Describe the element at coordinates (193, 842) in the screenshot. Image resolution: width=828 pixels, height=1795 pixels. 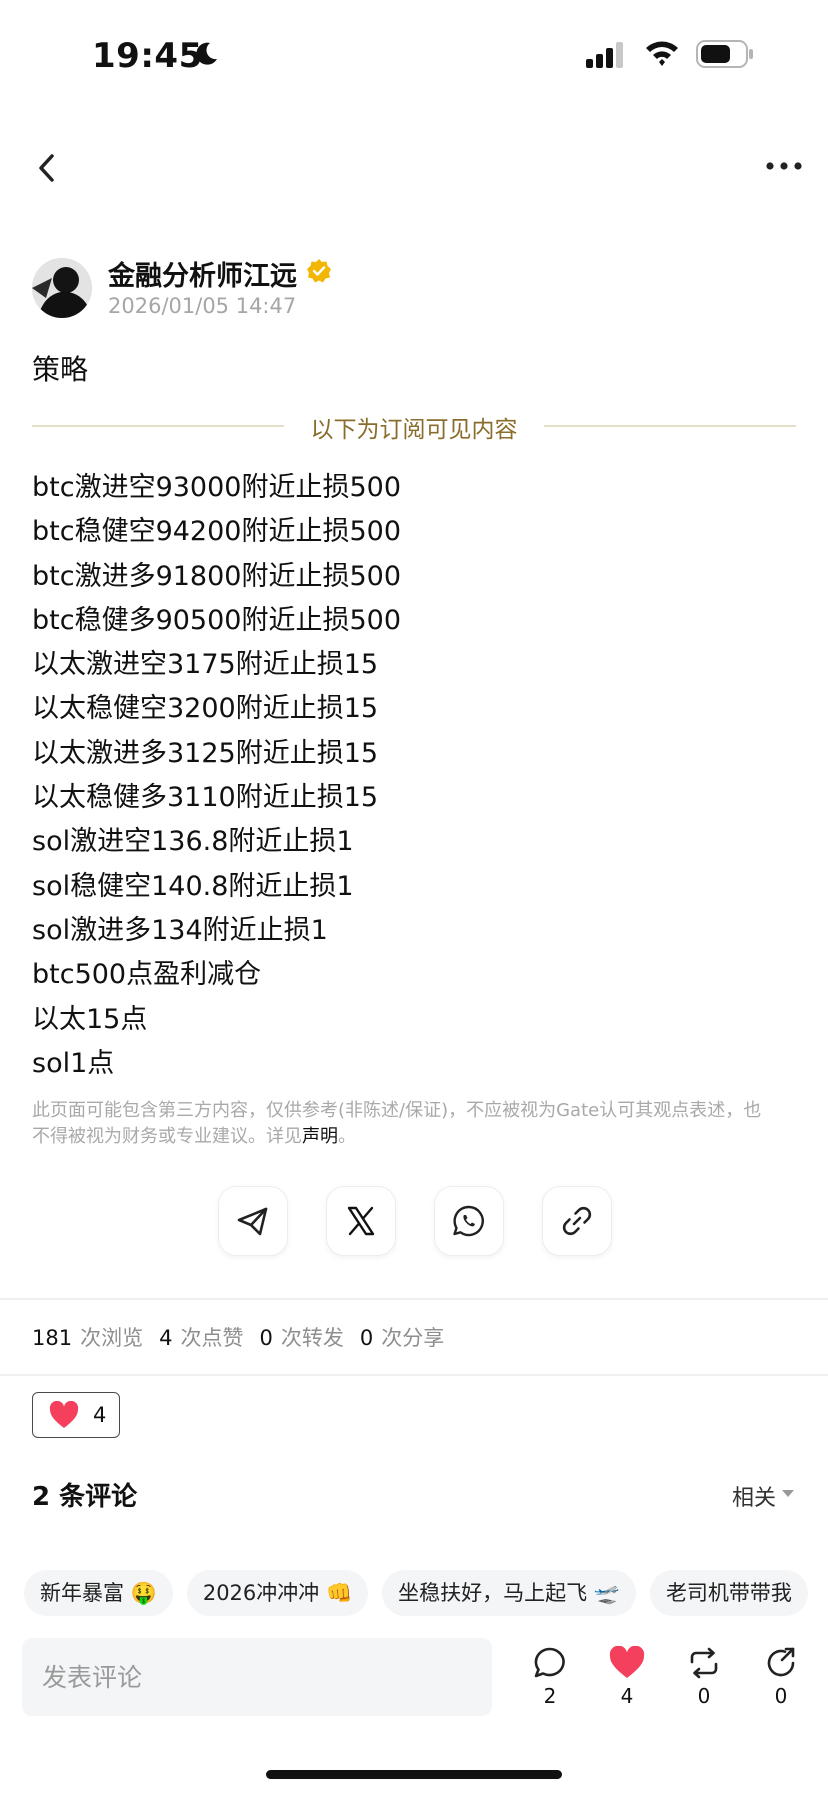
I see `post-line: sol激进空136.8附近止损1` at that location.